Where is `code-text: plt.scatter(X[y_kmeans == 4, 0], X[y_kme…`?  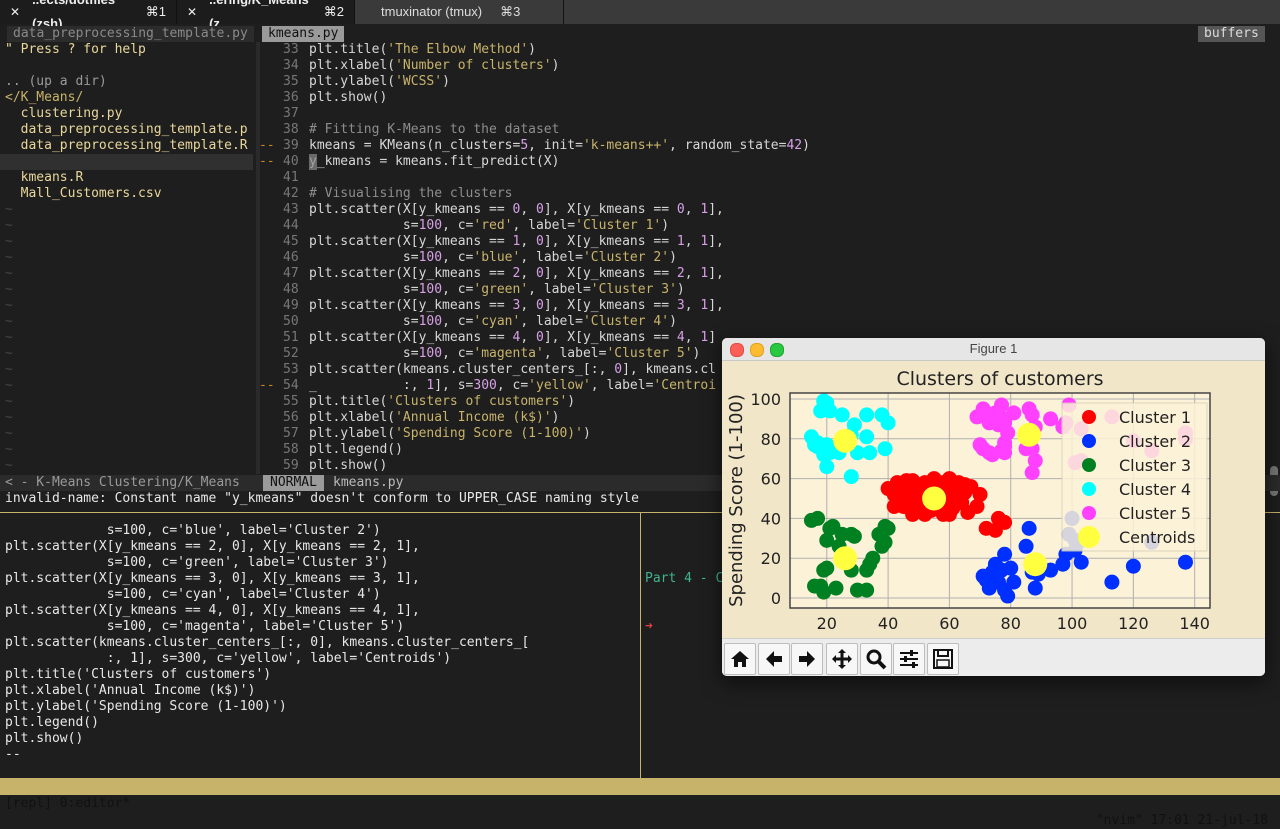 code-text: plt.scatter(X[y_kmeans == 4, 0], X[y_kme… is located at coordinates (513, 337).